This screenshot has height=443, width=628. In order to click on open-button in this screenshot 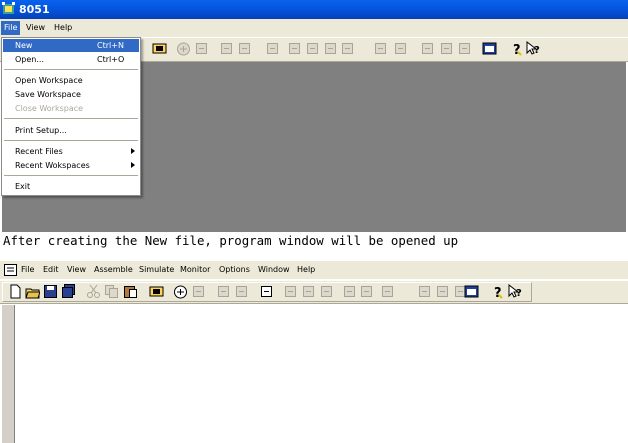, I will do `click(32, 292)`.